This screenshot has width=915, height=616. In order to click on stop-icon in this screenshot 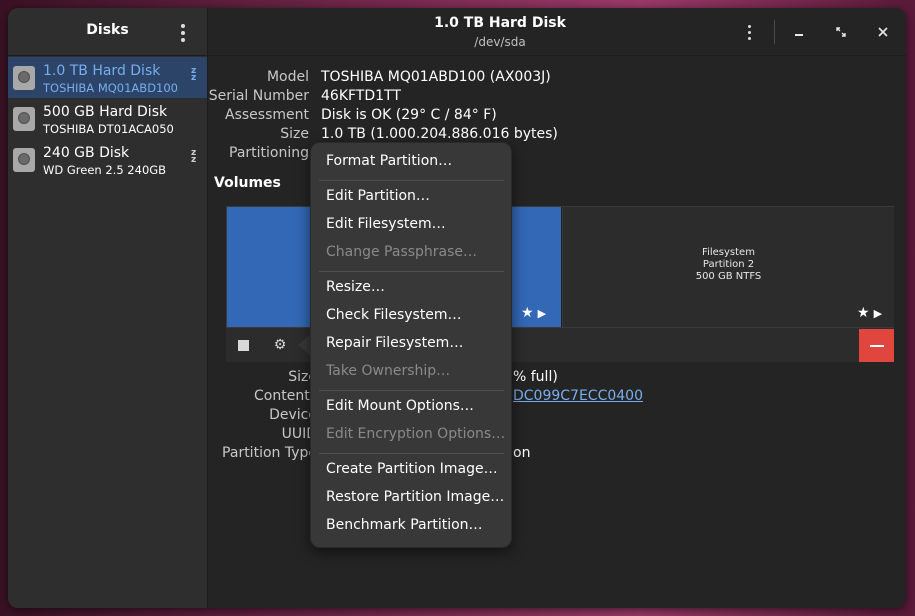, I will do `click(243, 345)`.